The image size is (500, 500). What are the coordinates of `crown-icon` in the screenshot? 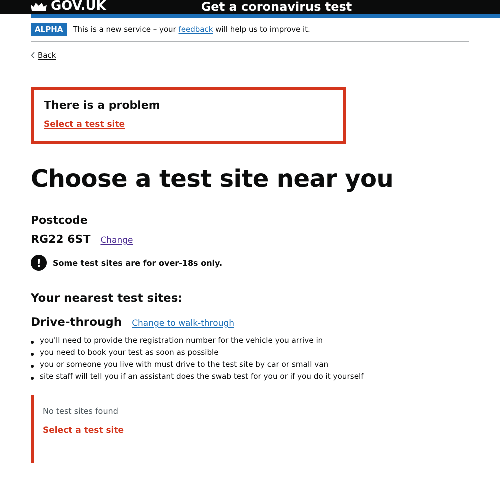 It's located at (39, 7).